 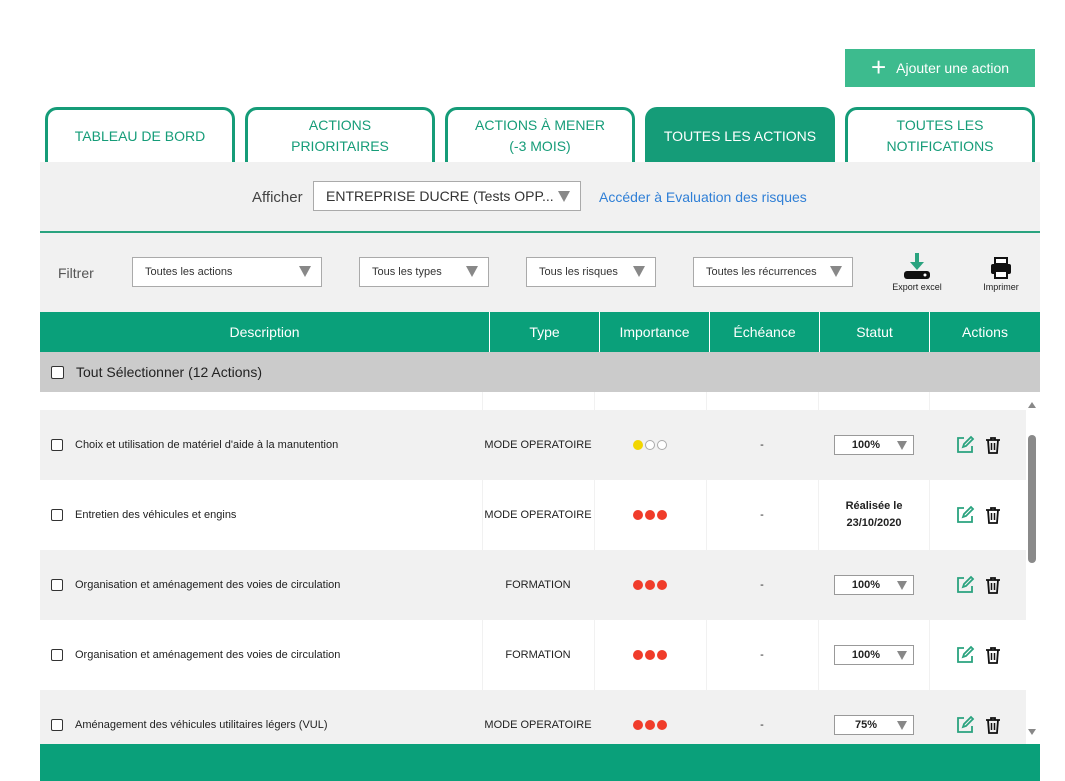 What do you see at coordinates (57, 372) in the screenshot?
I see `select-all-checkbox` at bounding box center [57, 372].